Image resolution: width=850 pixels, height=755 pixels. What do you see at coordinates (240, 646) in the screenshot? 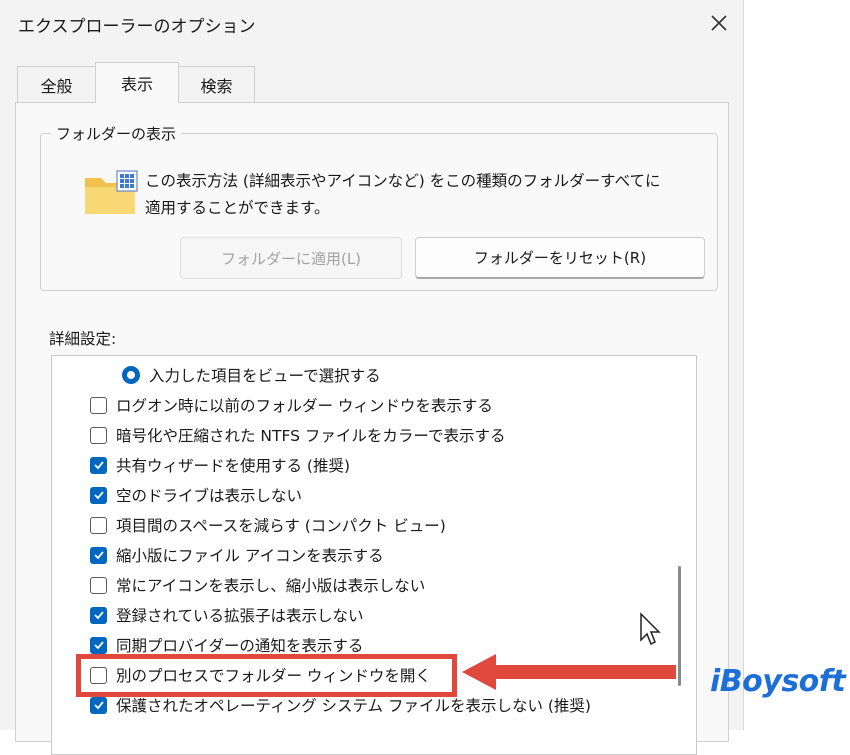
I see `item-label: 同期プロバイダーの通知を表示する` at bounding box center [240, 646].